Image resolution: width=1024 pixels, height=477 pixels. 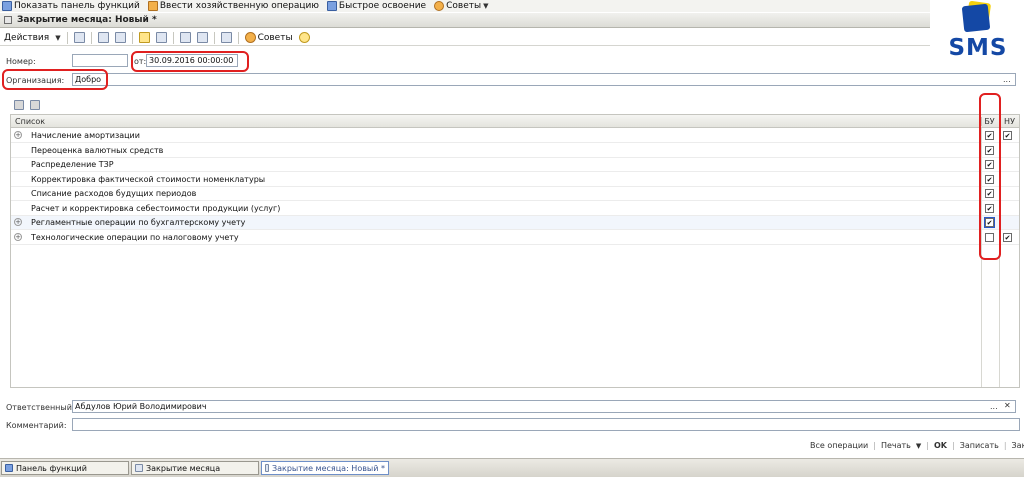 I want to click on list-icon, so click(x=226, y=37).